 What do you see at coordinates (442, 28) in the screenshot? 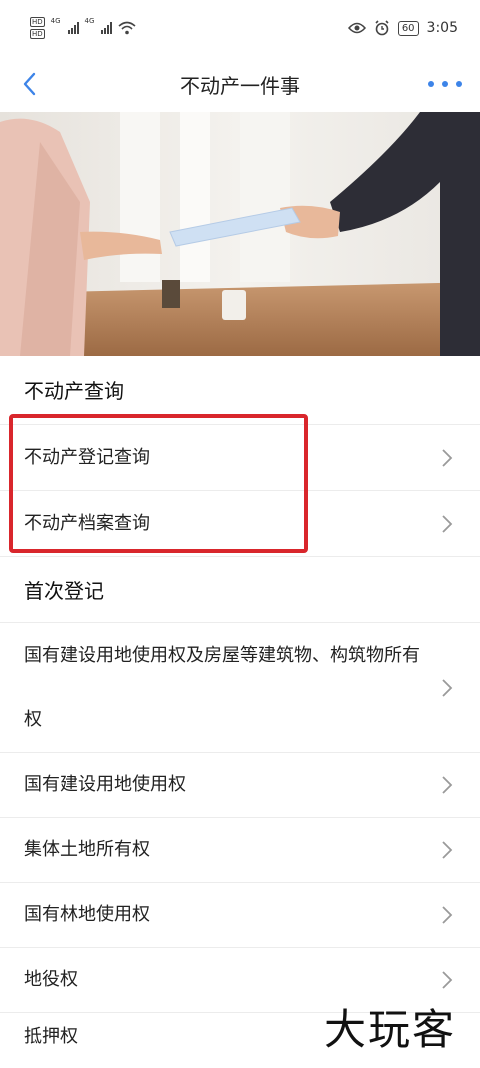
I see `clock: 3:05` at bounding box center [442, 28].